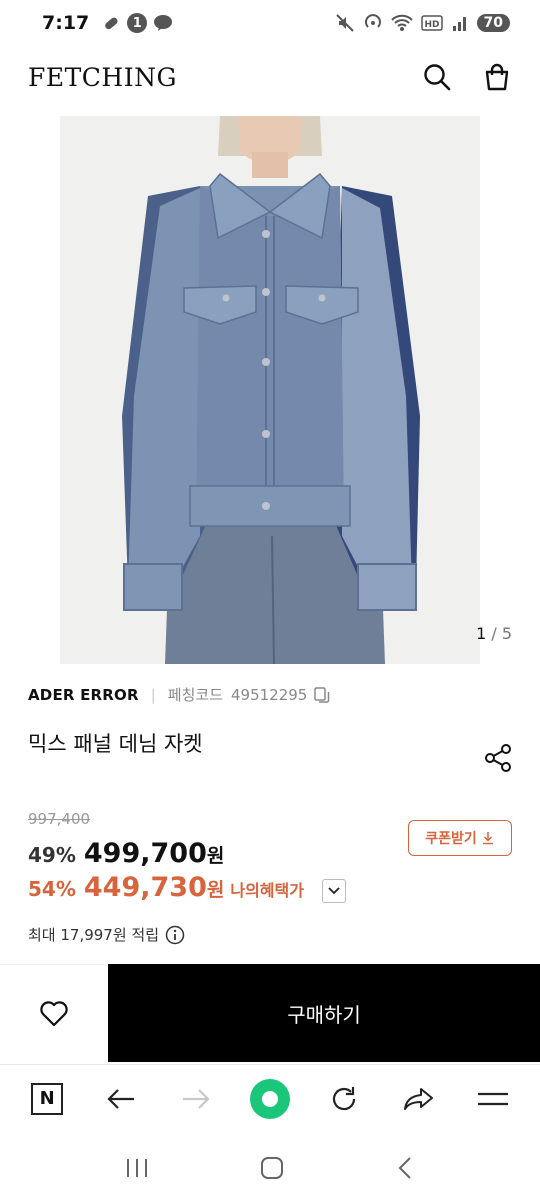 The height and width of the screenshot is (1200, 540). What do you see at coordinates (52, 889) in the screenshot?
I see `benefit-discount-rate: 54%` at bounding box center [52, 889].